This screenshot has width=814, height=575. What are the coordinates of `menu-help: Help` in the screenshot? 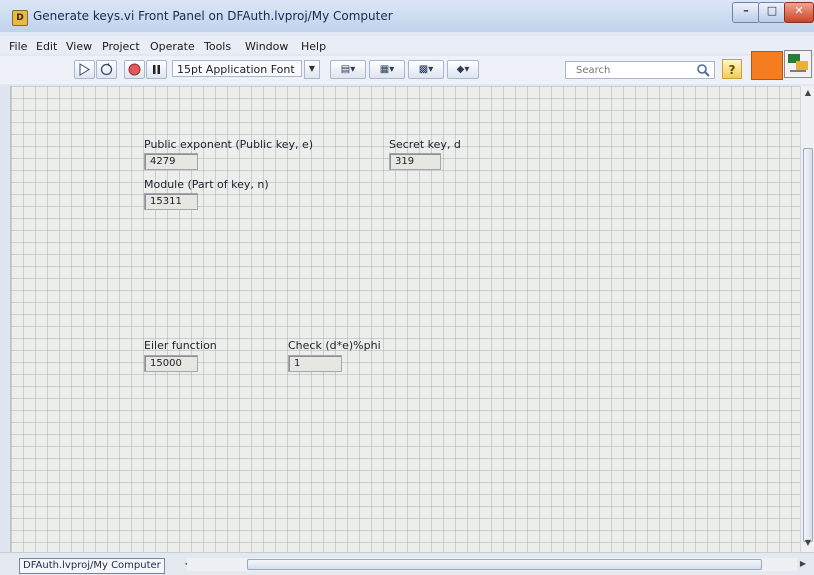 It's located at (313, 46).